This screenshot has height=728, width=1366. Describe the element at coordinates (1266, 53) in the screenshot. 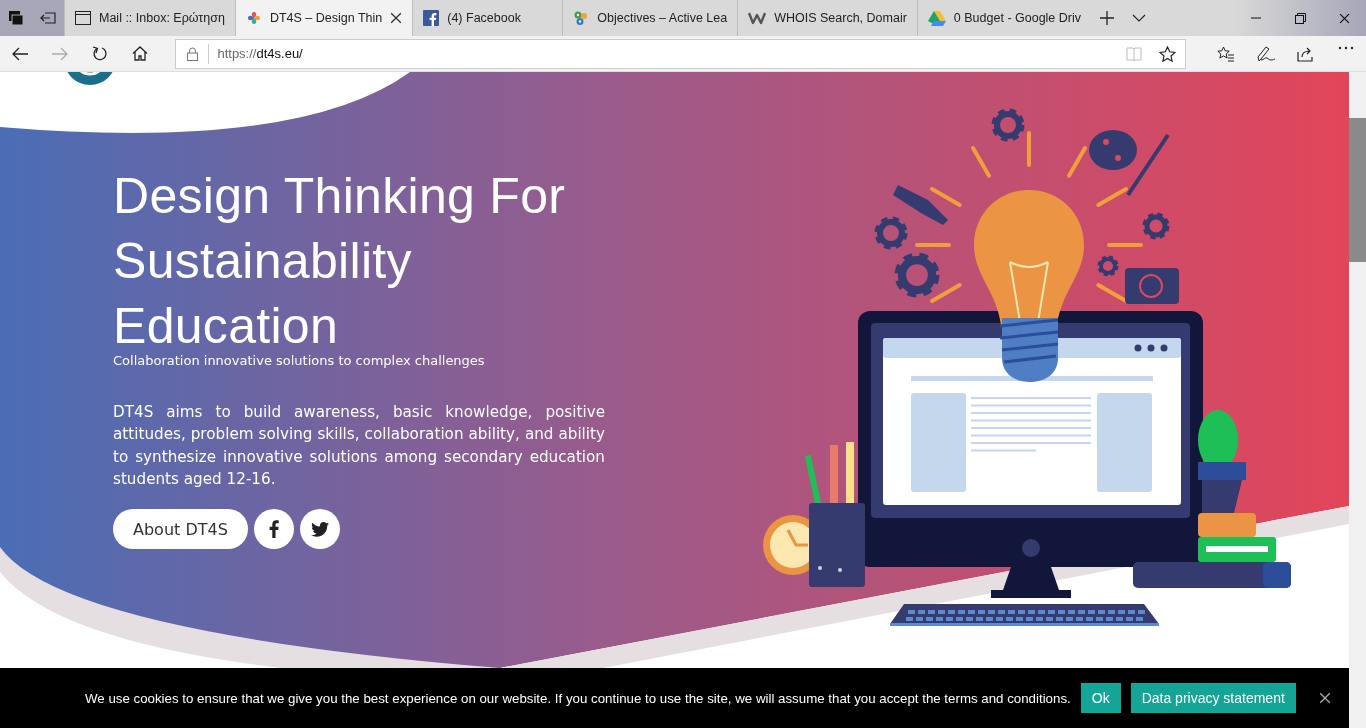

I see `pen-icon` at that location.